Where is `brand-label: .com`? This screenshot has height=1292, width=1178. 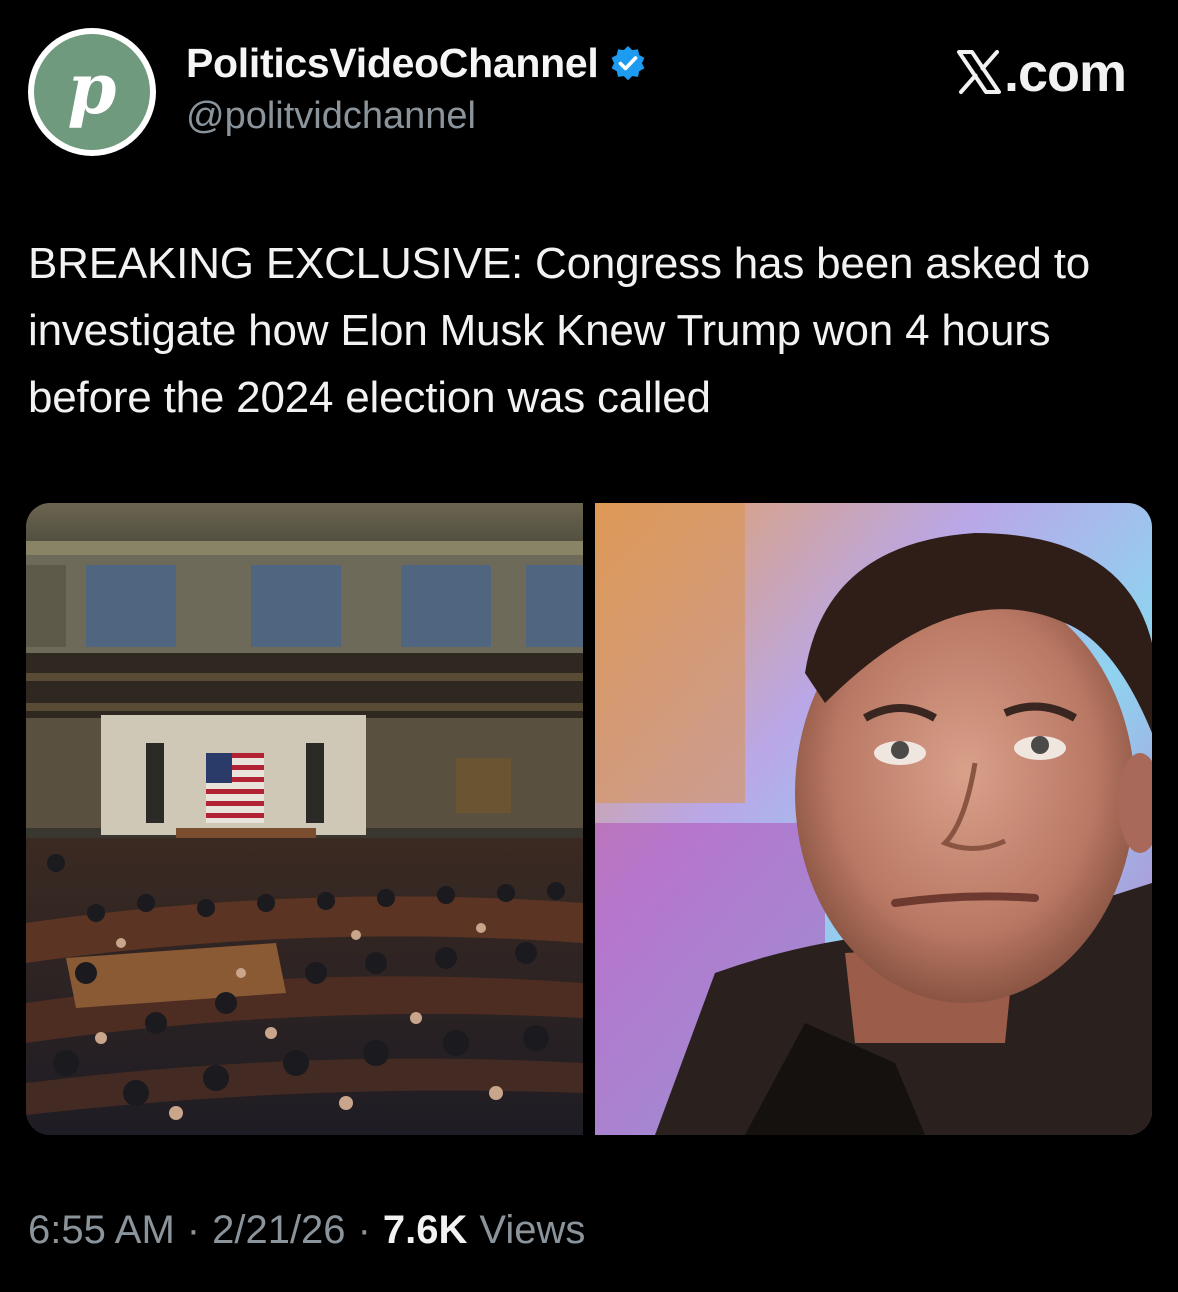
brand-label: .com is located at coordinates (1065, 73).